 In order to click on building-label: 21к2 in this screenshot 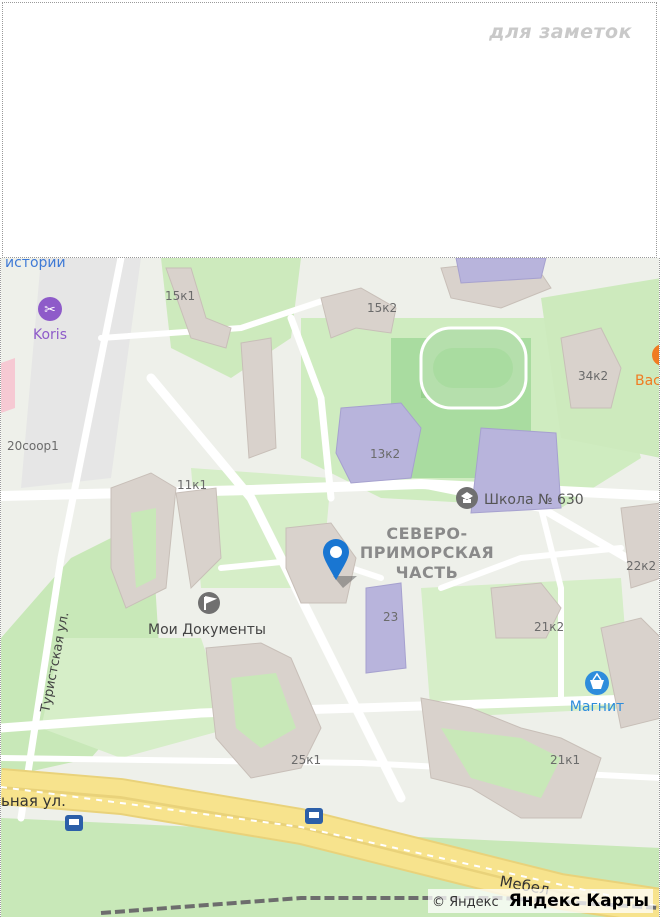, I will do `click(549, 627)`.